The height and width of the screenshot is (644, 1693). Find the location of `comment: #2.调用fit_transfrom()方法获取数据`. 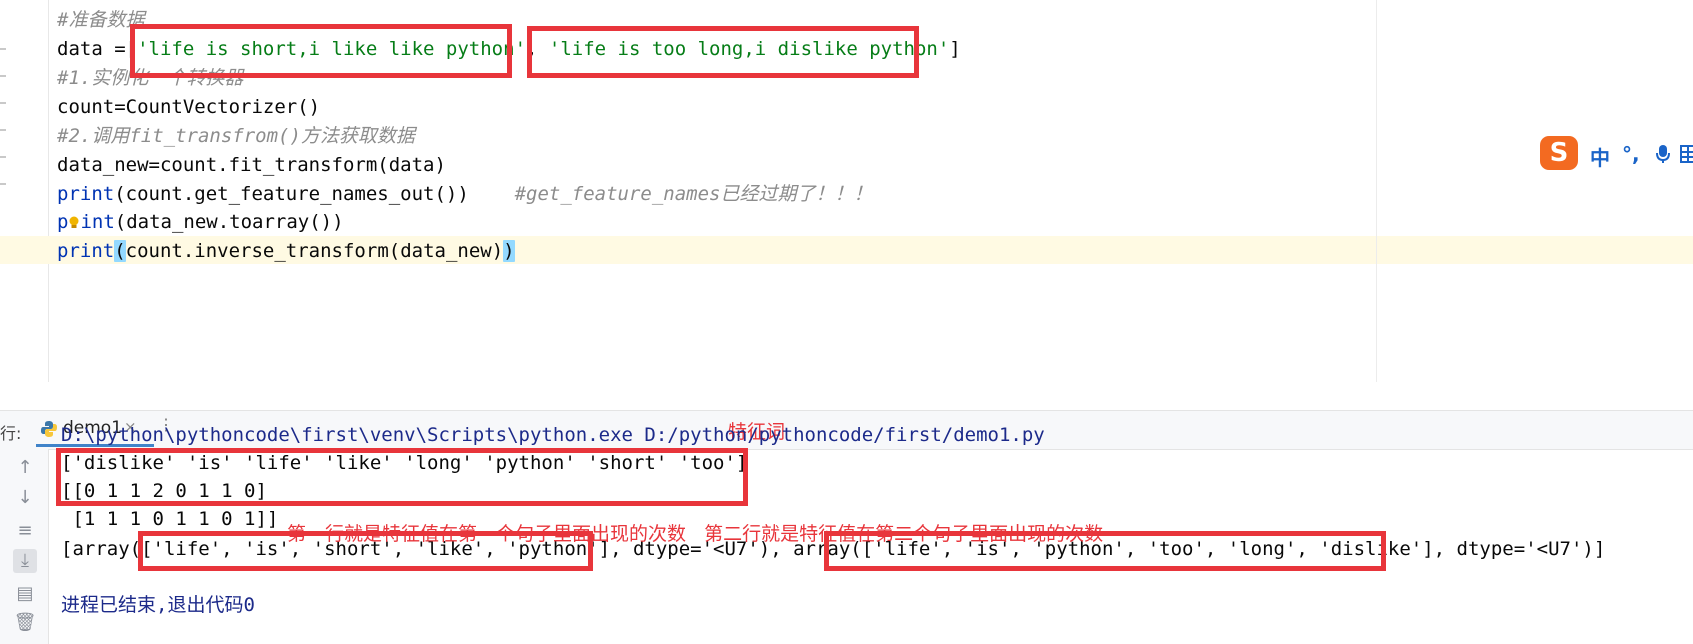

comment: #2.调用fit_transfrom()方法获取数据 is located at coordinates (236, 136).